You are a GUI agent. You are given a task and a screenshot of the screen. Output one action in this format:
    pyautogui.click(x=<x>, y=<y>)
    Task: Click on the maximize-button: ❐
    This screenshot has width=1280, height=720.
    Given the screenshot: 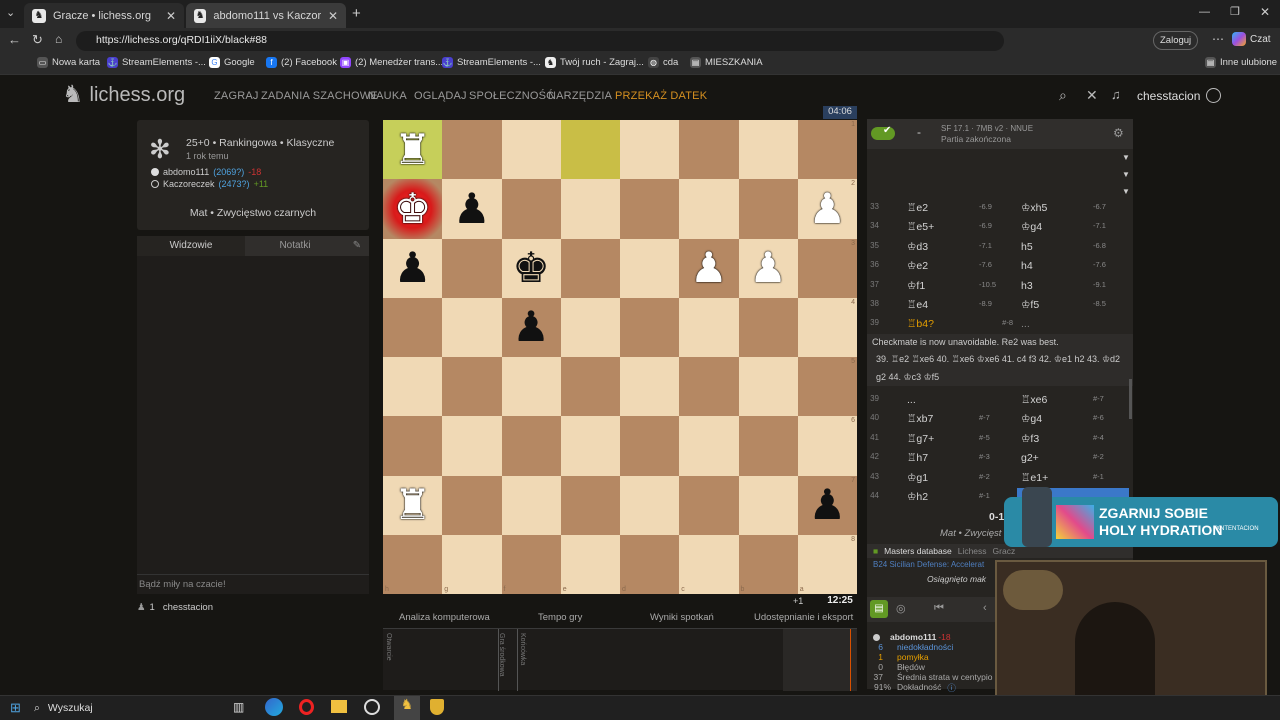 What is the action you would take?
    pyautogui.click(x=1235, y=11)
    